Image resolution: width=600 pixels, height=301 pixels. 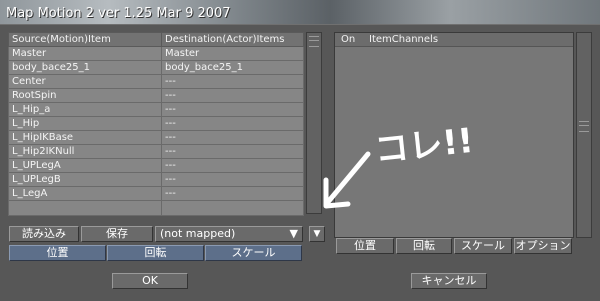 I want to click on item-channels-header: On ItemChannels, so click(x=454, y=40).